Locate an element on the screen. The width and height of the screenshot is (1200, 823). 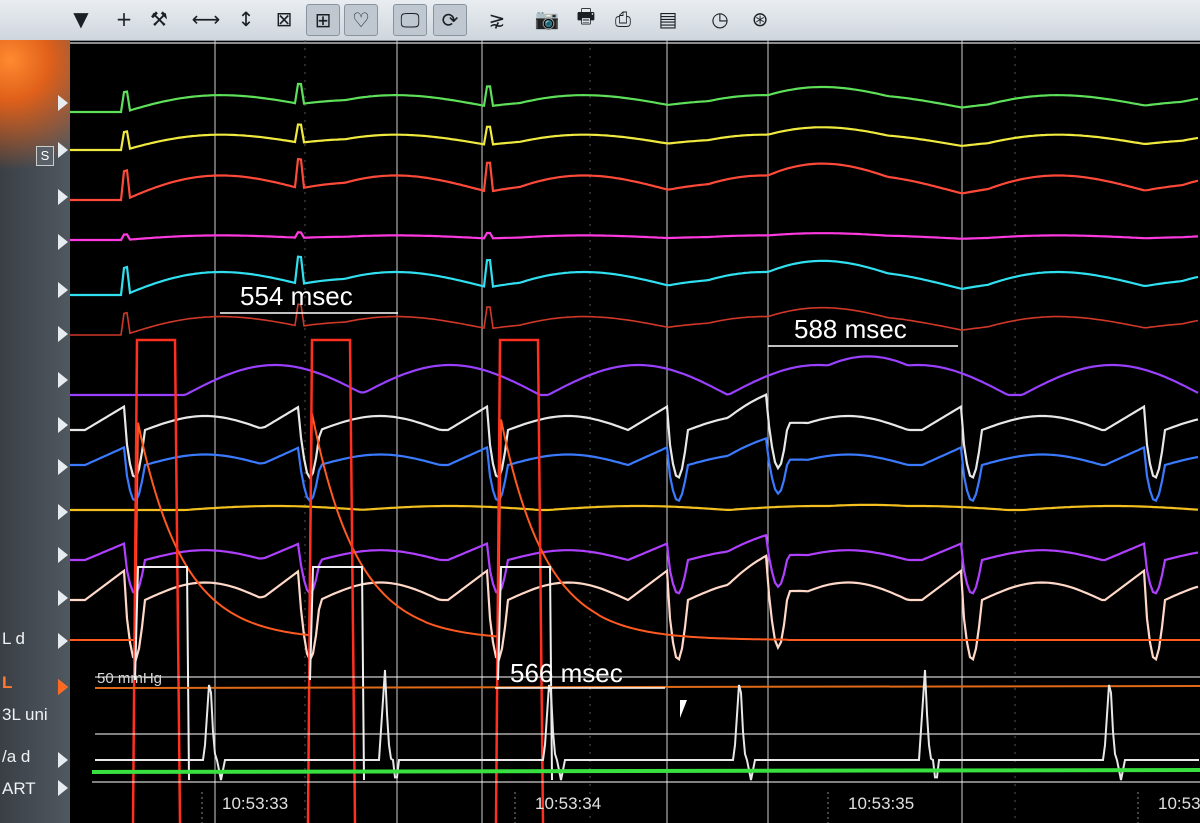
tools-icon: ⚒ is located at coordinates (159, 19).